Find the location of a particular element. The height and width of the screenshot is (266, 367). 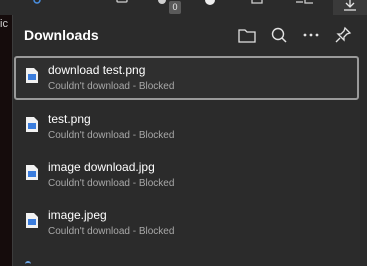

download-icon is located at coordinates (350, 5).